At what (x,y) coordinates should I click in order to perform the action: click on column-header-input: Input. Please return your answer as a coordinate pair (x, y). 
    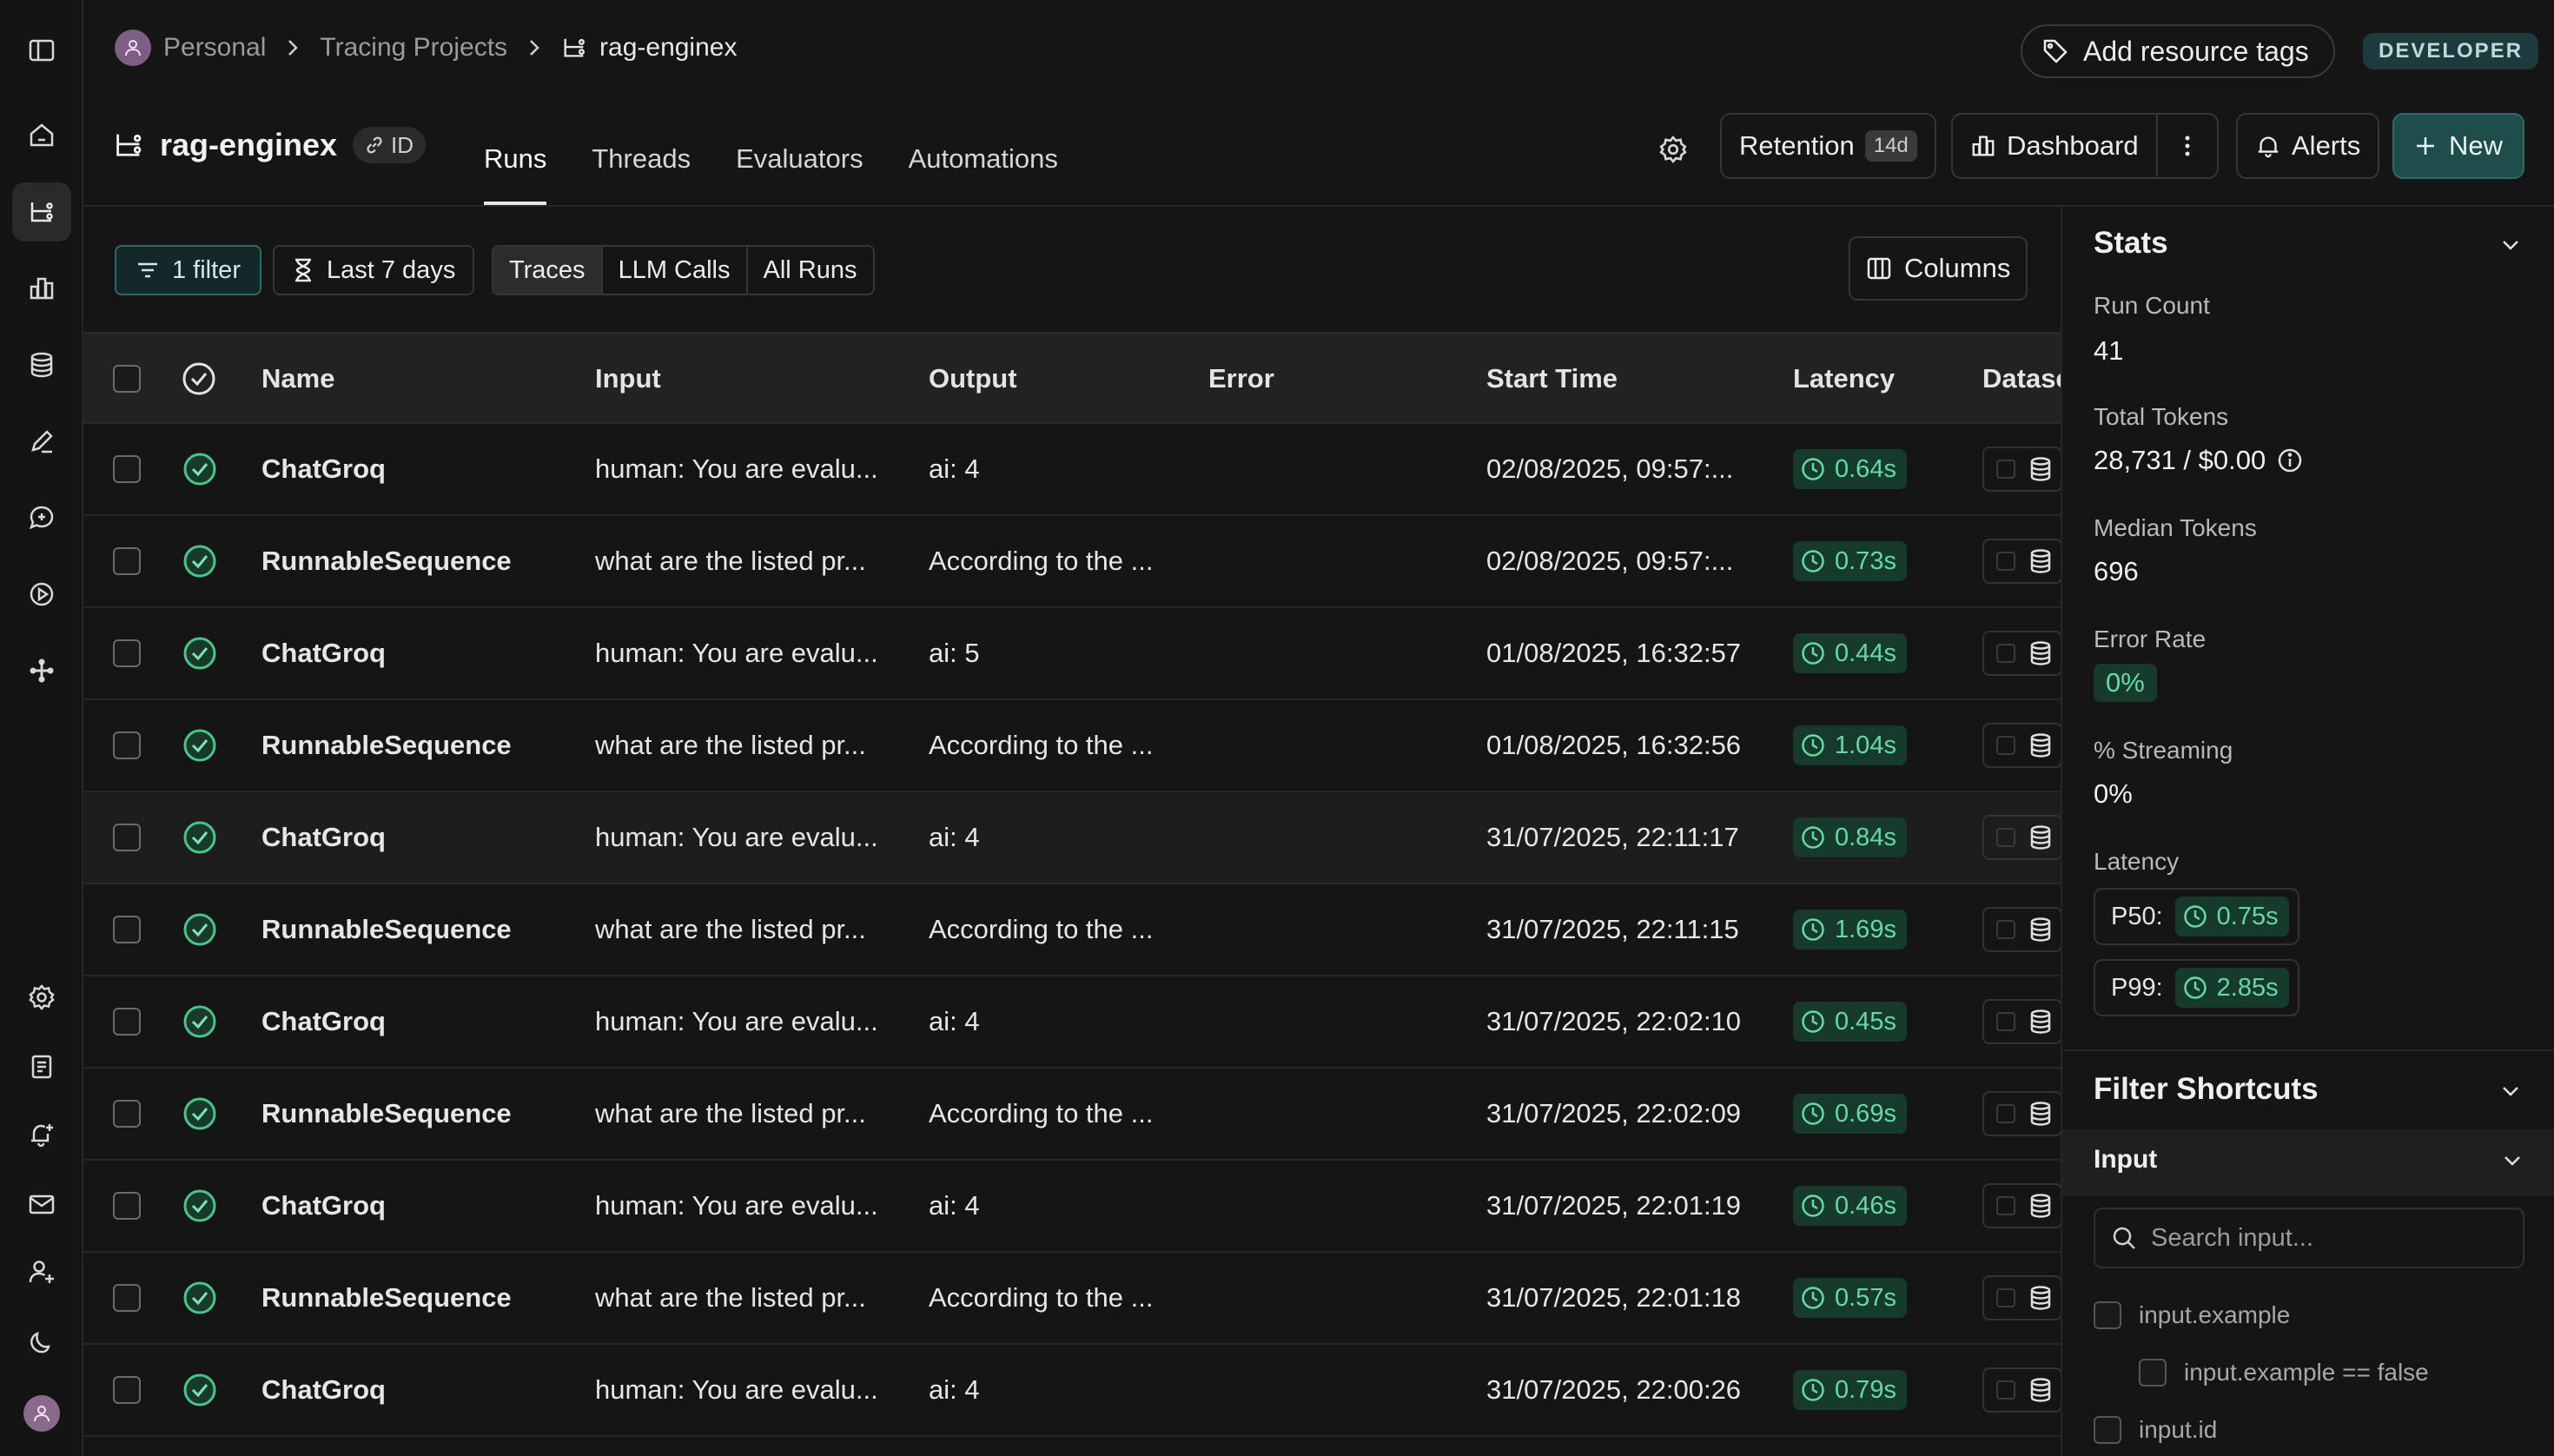
    Looking at the image, I should click on (628, 379).